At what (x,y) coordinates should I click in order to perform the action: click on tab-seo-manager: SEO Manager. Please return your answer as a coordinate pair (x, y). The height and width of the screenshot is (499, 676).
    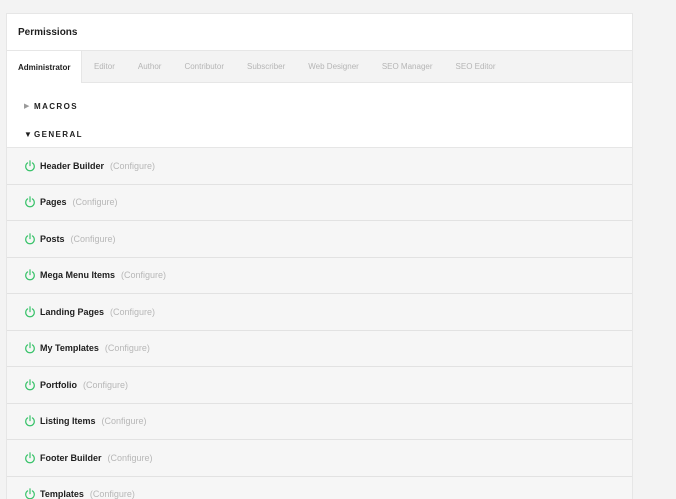
    Looking at the image, I should click on (407, 66).